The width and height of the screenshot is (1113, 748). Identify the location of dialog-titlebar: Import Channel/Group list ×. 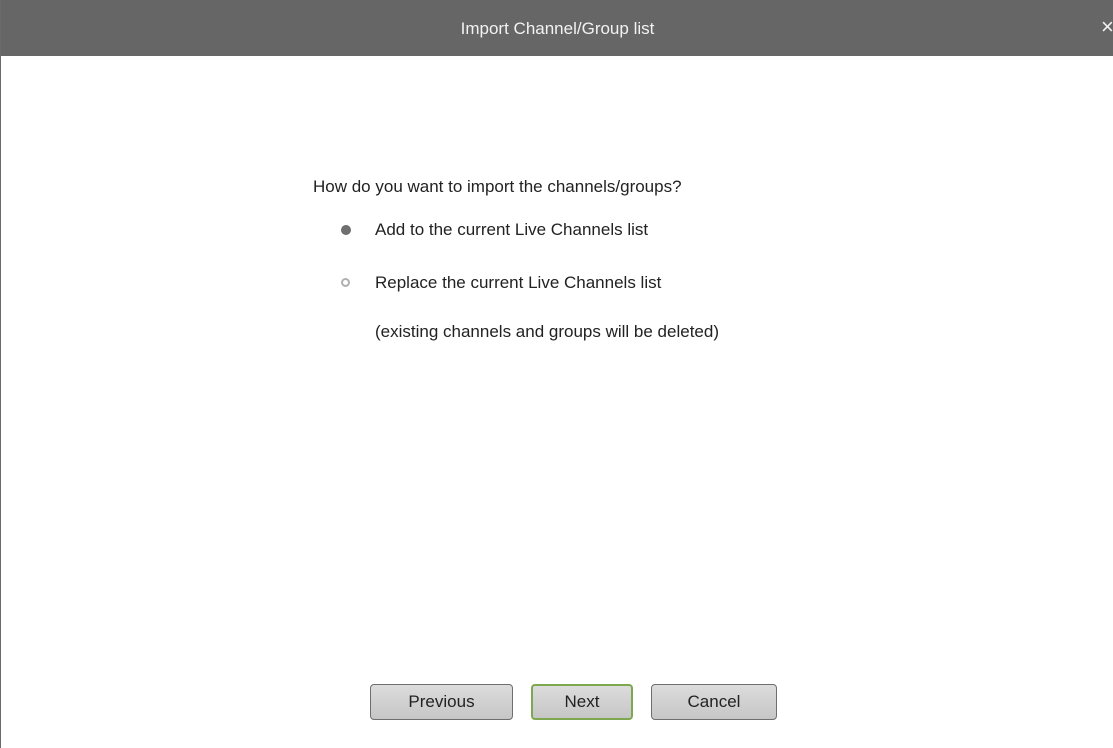
(557, 28).